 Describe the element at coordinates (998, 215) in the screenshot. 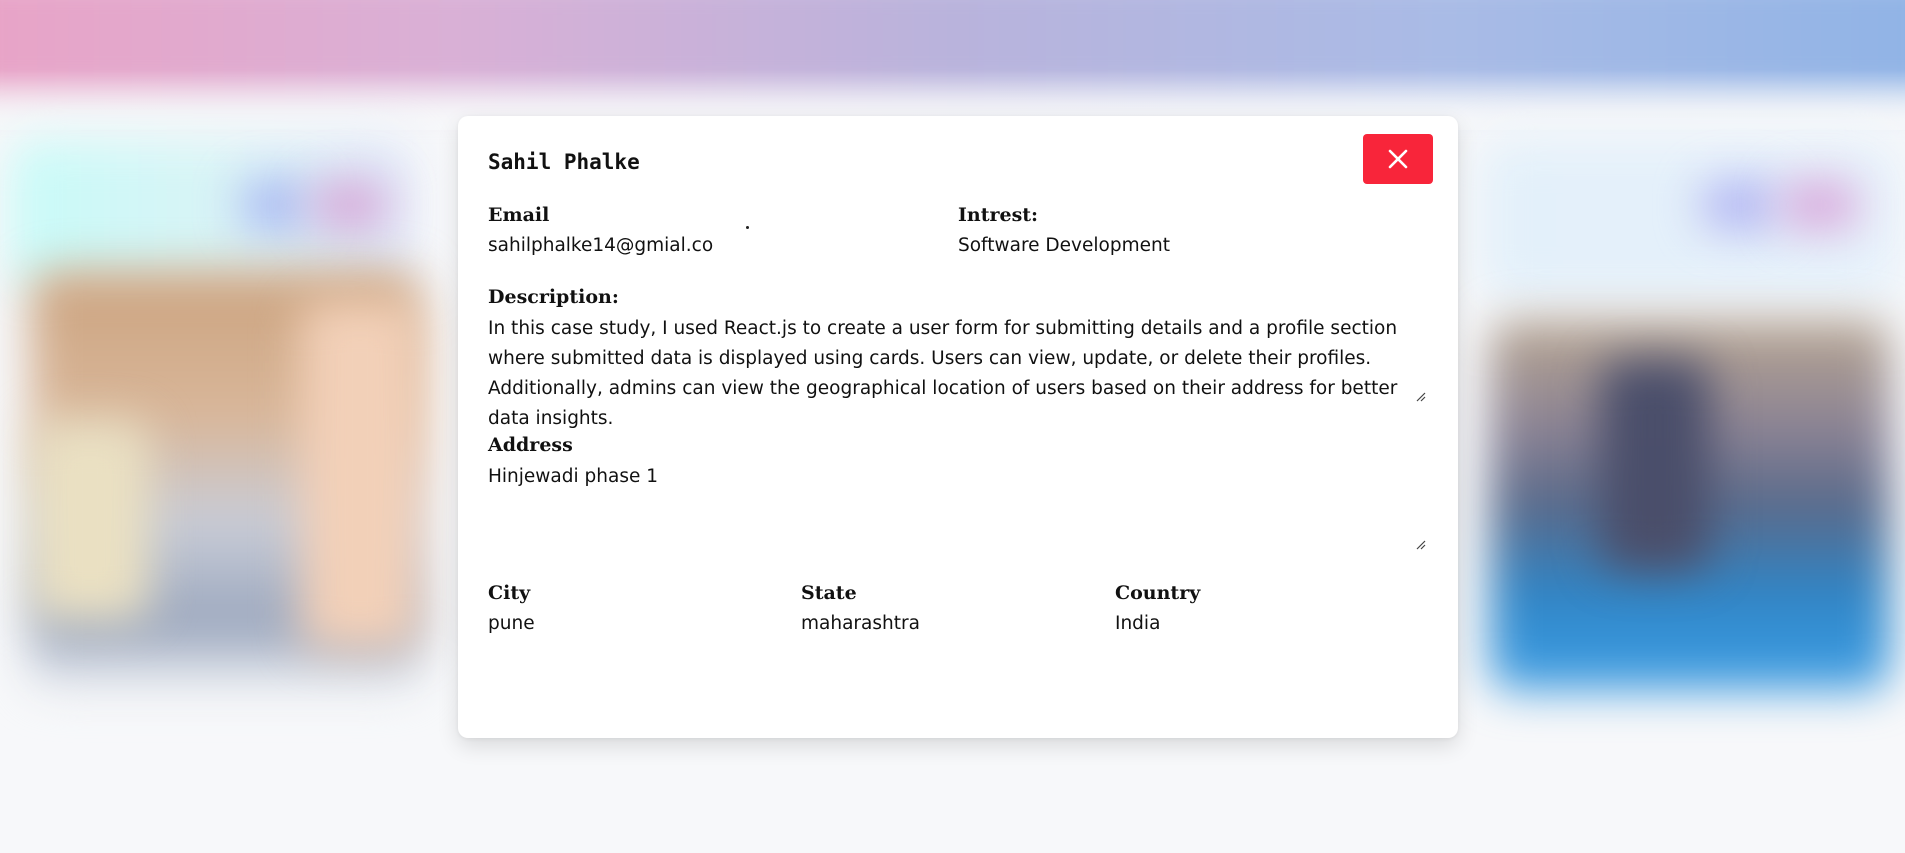

I see `interest-label: Intrest:` at that location.